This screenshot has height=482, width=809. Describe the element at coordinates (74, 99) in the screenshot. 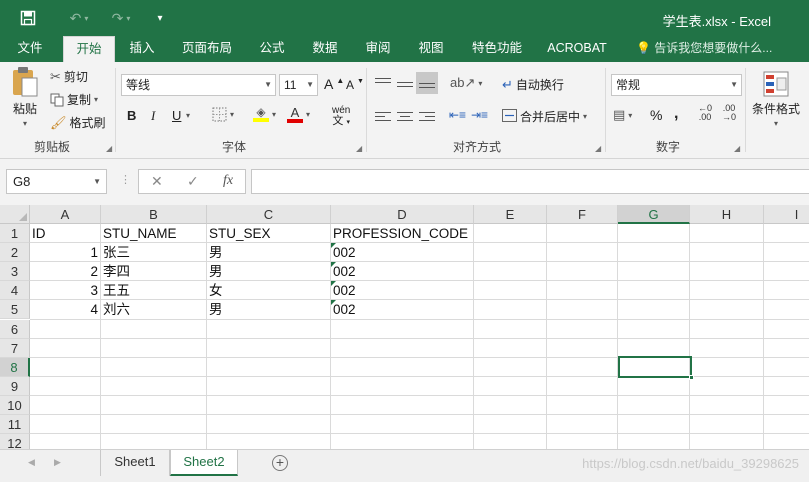

I see `copy-button: 复制 ▾` at that location.